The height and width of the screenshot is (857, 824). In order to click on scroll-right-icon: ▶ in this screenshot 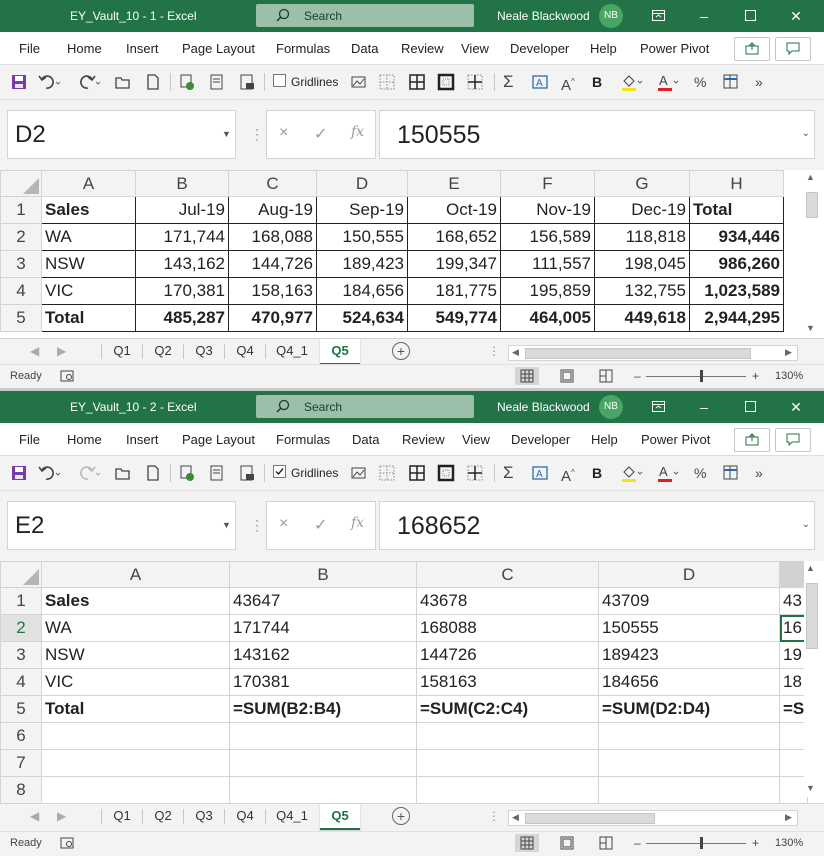, I will do `click(788, 352)`.